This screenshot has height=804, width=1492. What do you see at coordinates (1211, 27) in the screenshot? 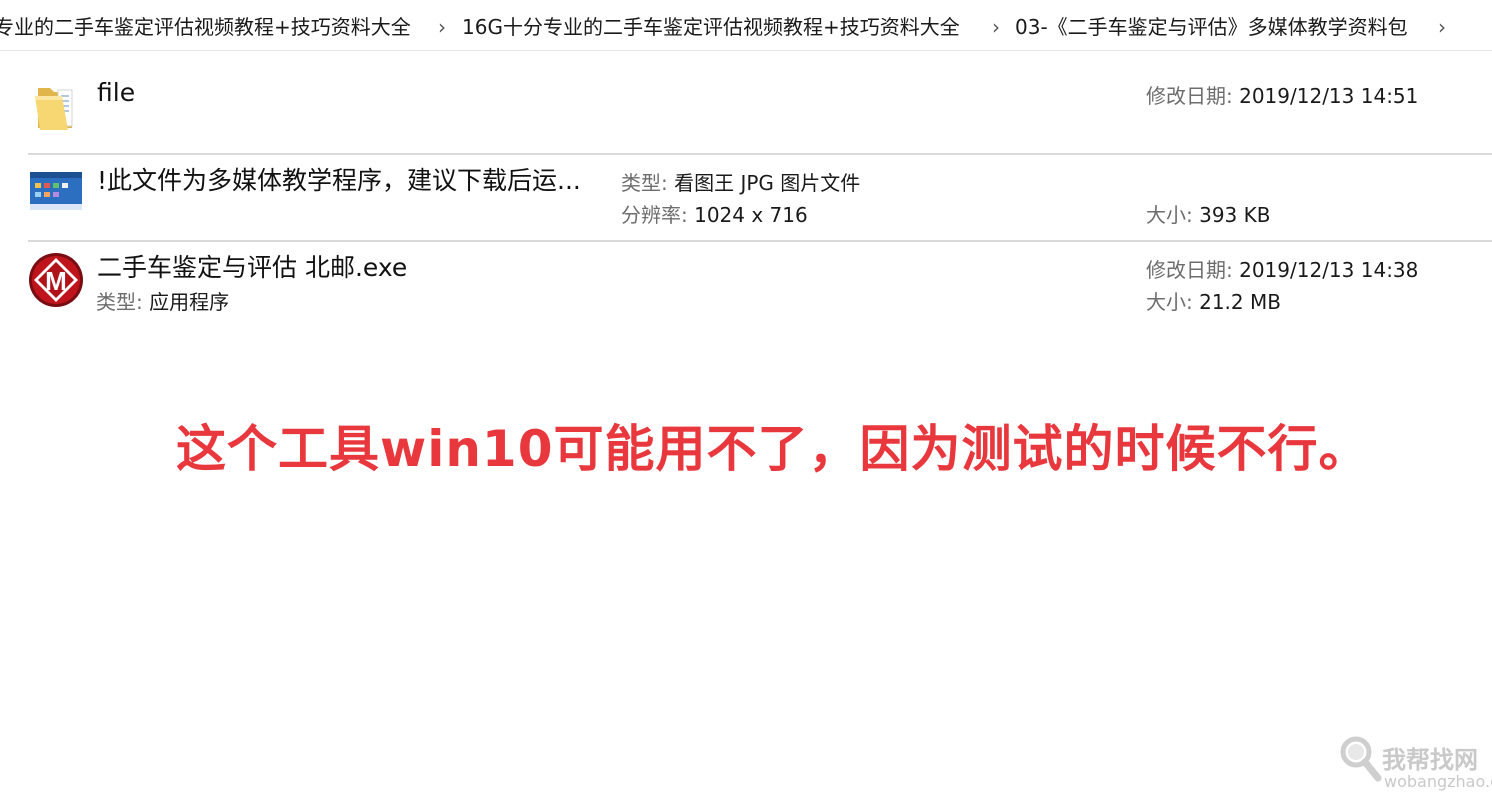
I see `breadcrumb-item-3: 03-《二手车鉴定与评估》多媒体教学资料包` at bounding box center [1211, 27].